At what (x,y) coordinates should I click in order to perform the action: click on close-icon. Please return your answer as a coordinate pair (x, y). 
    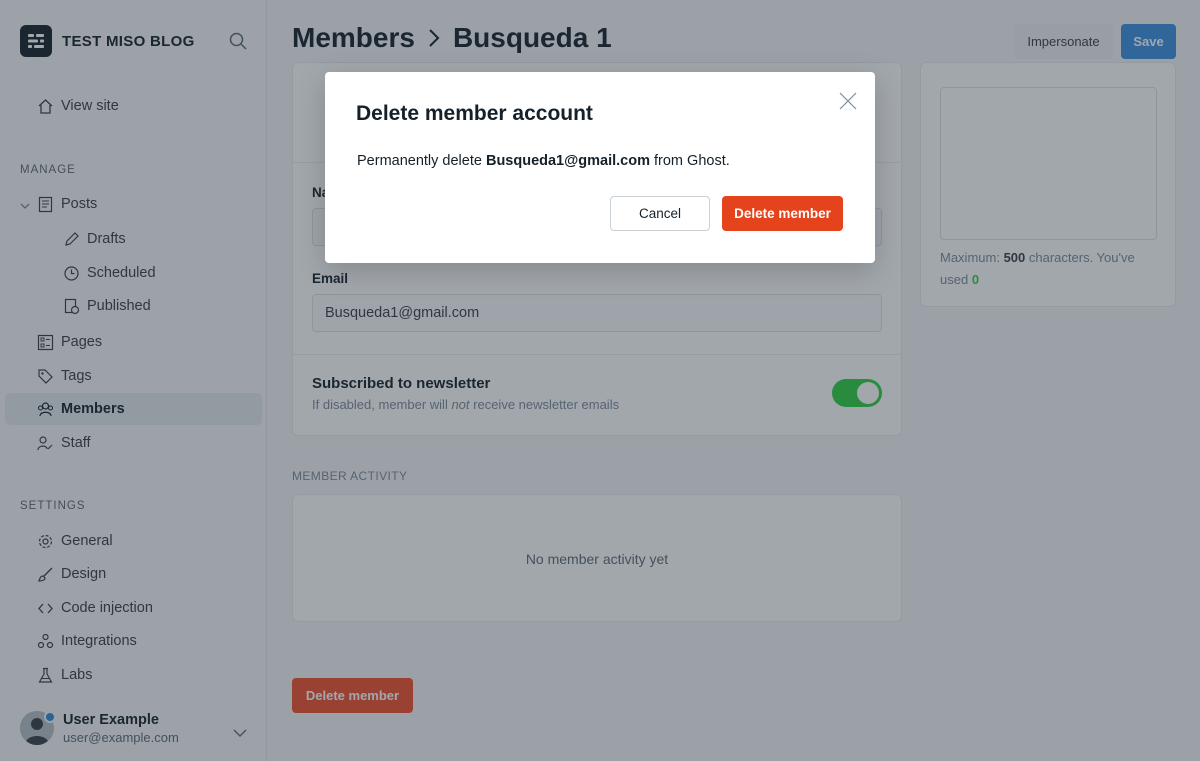
    Looking at the image, I should click on (848, 101).